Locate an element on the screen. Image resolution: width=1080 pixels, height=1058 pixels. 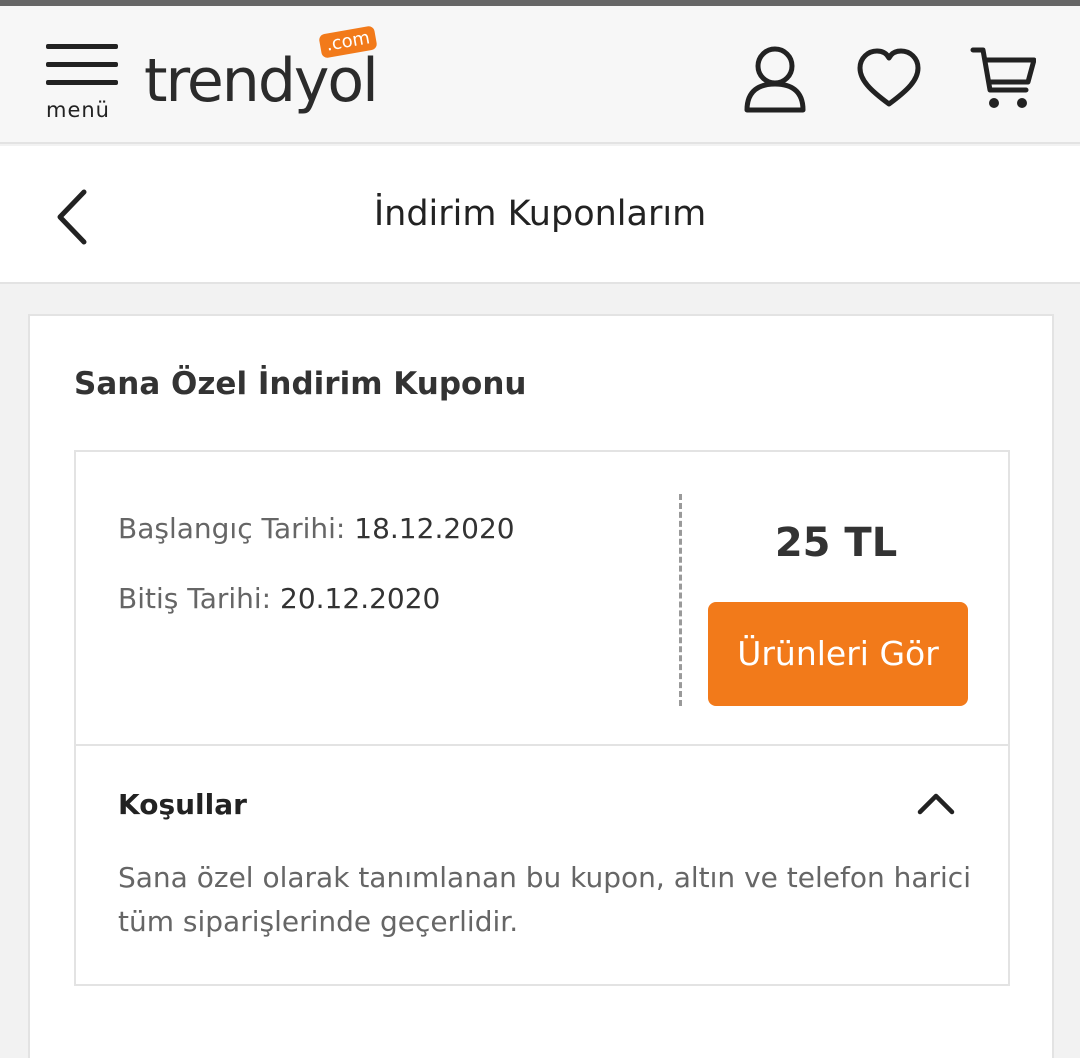
start-date-row: Başlangıç Tarihi: 18.12.2020 is located at coordinates (316, 528).